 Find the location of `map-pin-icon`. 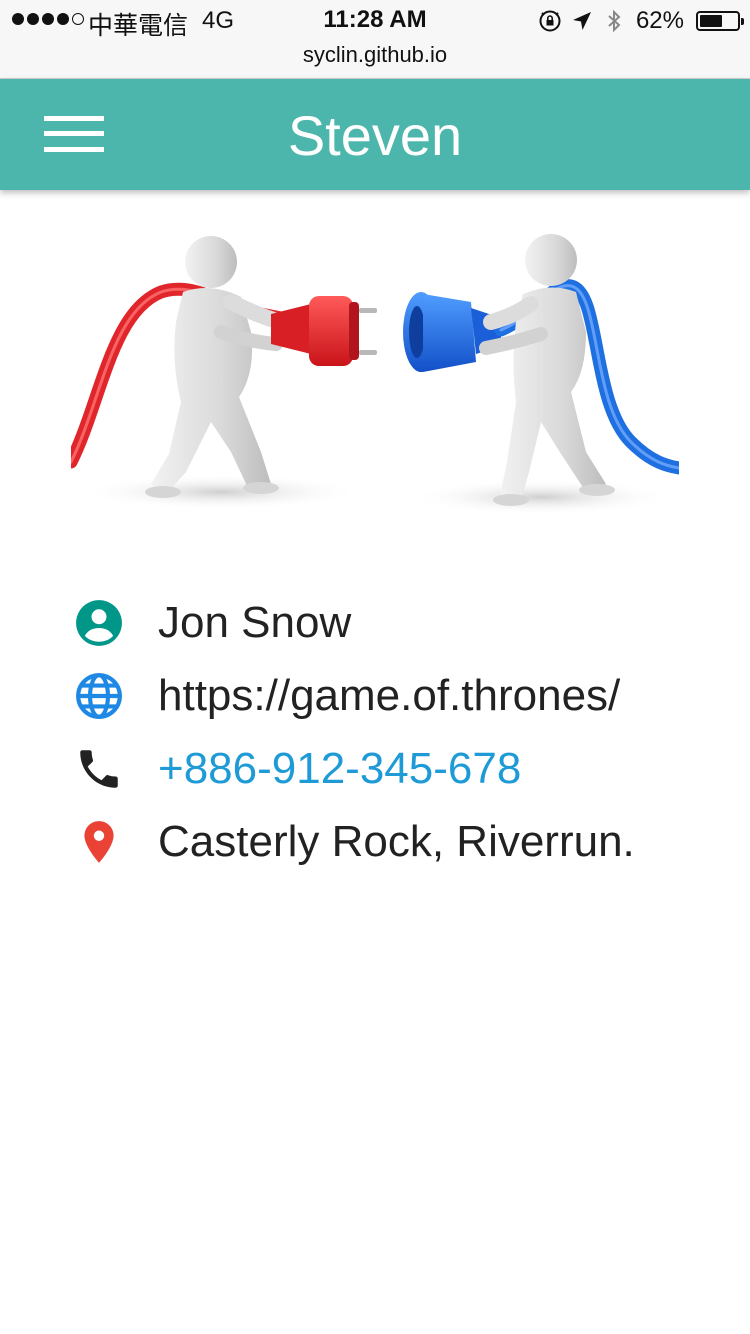

map-pin-icon is located at coordinates (99, 841).